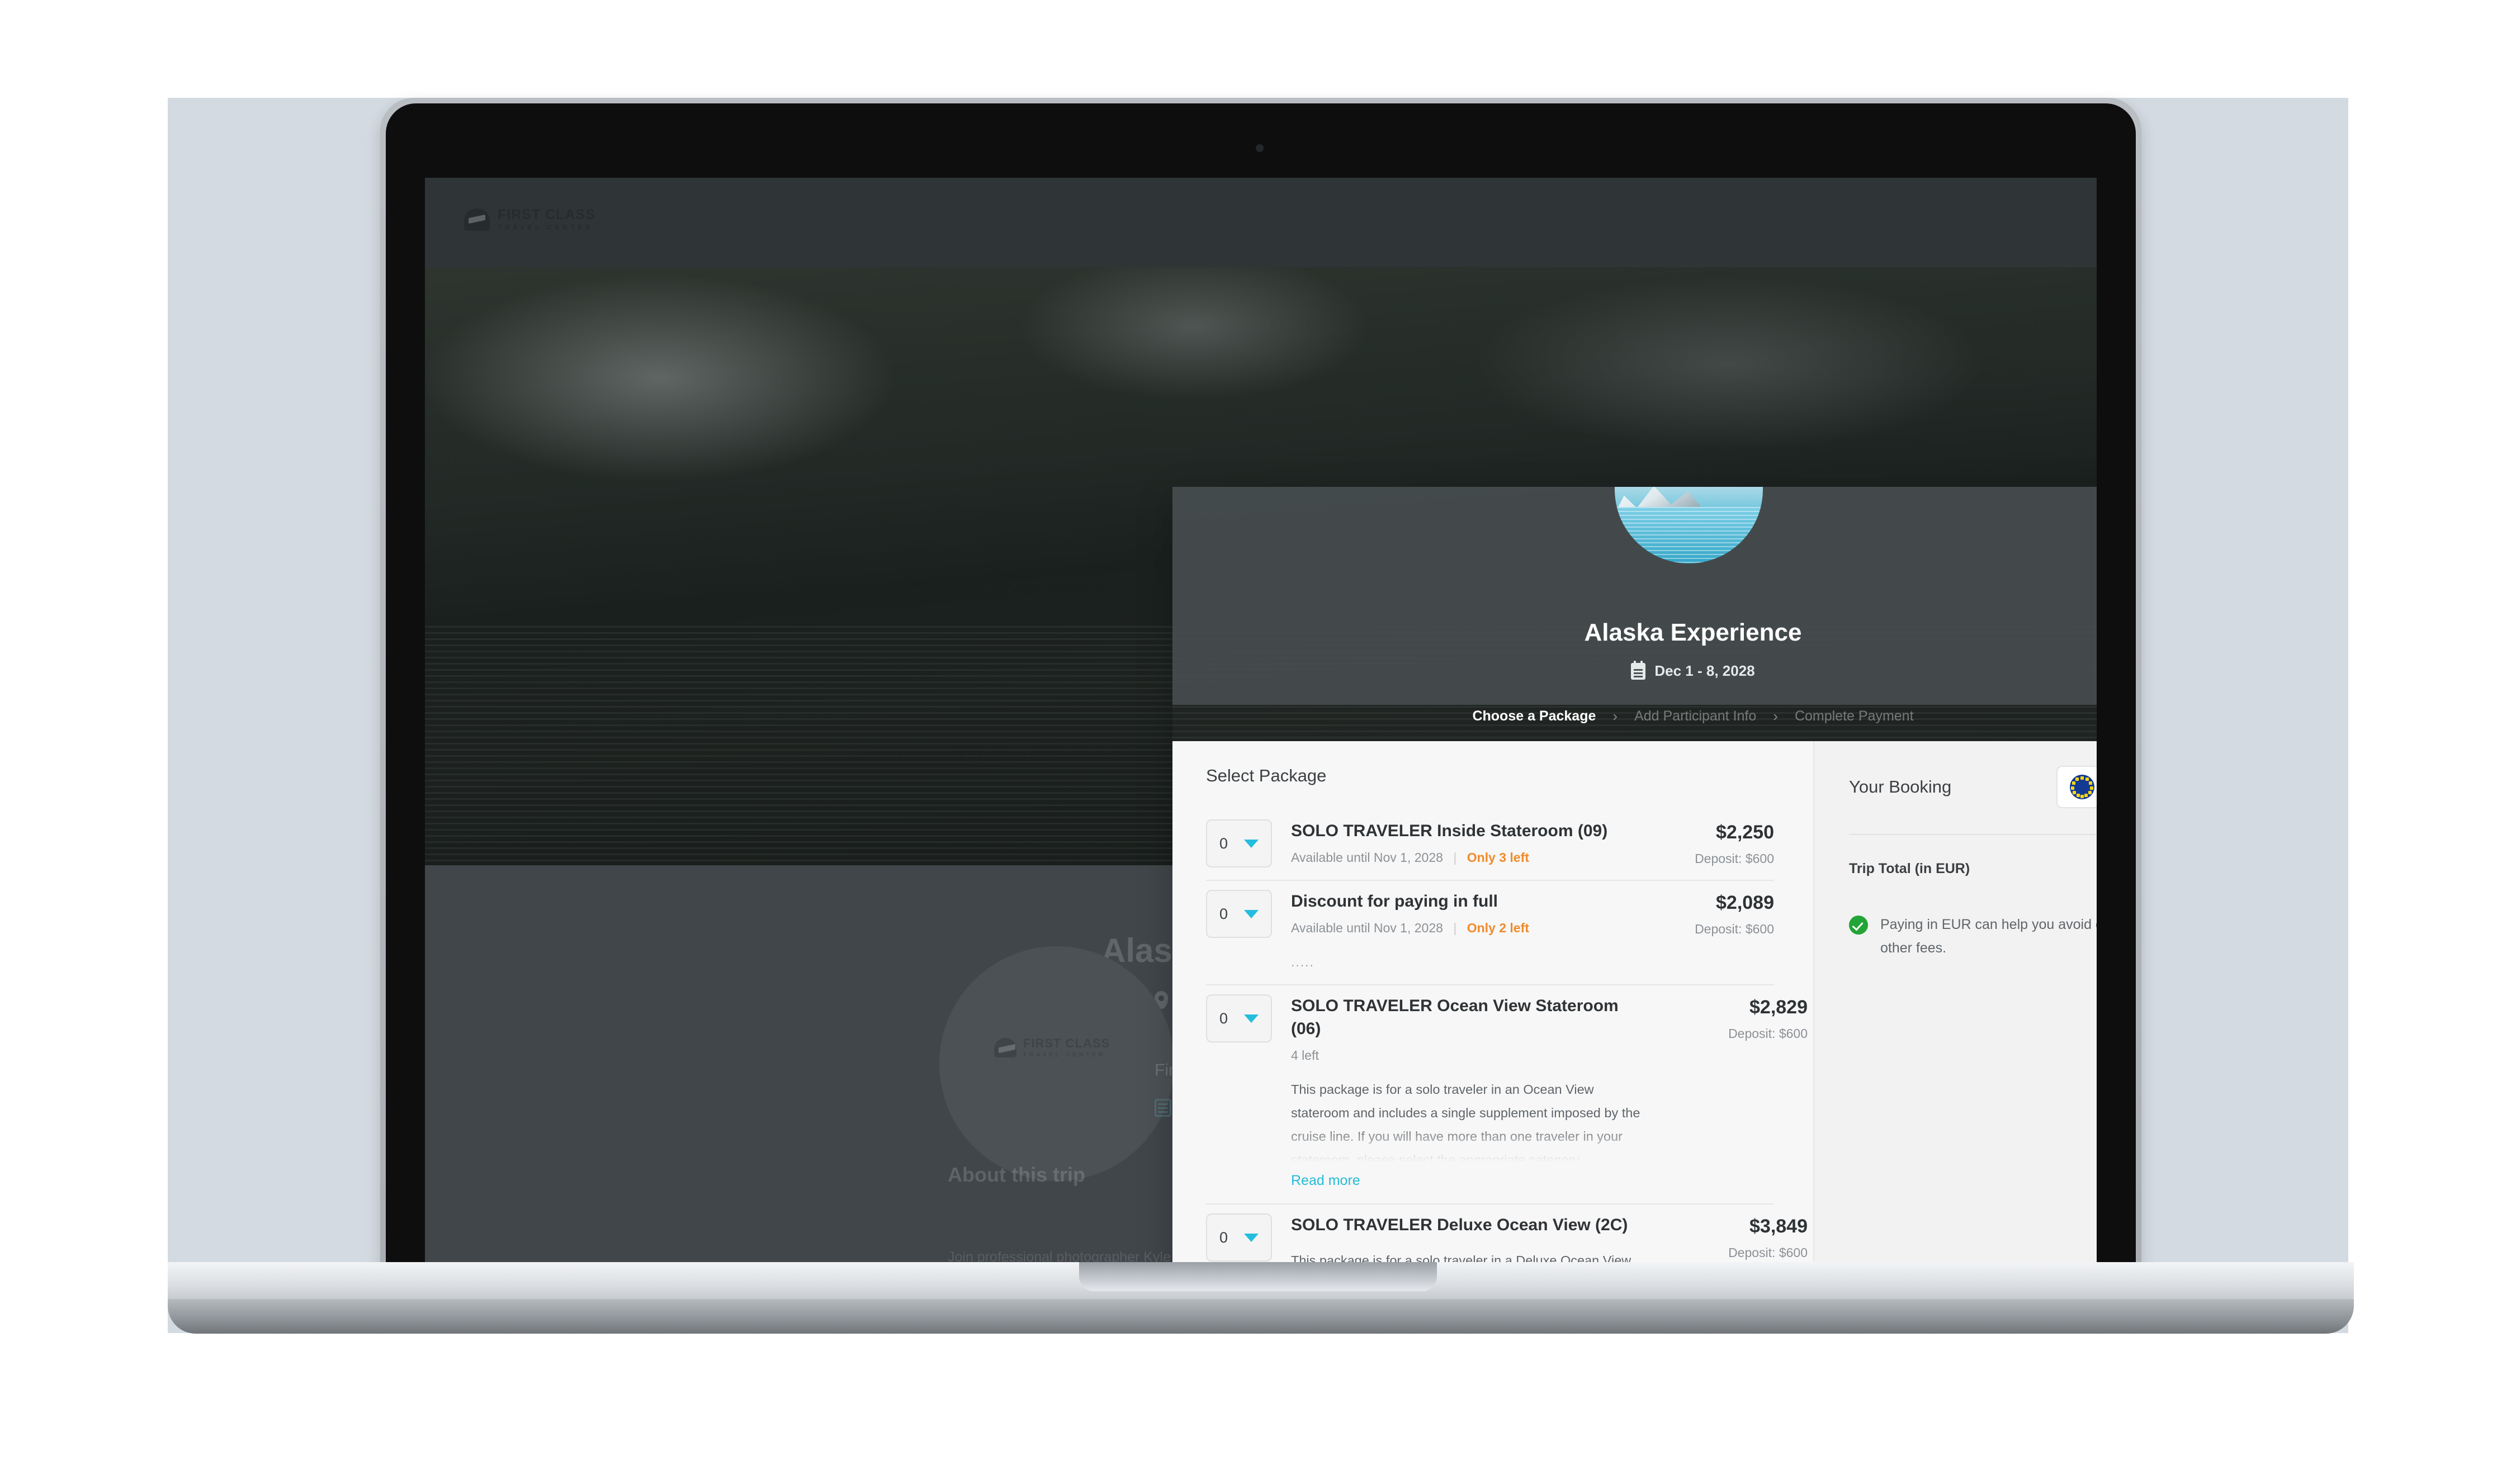 The image size is (2516, 1484). Describe the element at coordinates (1064, 1054) in the screenshot. I see `bubble-brand-line2: TRAVEL CENTER` at that location.